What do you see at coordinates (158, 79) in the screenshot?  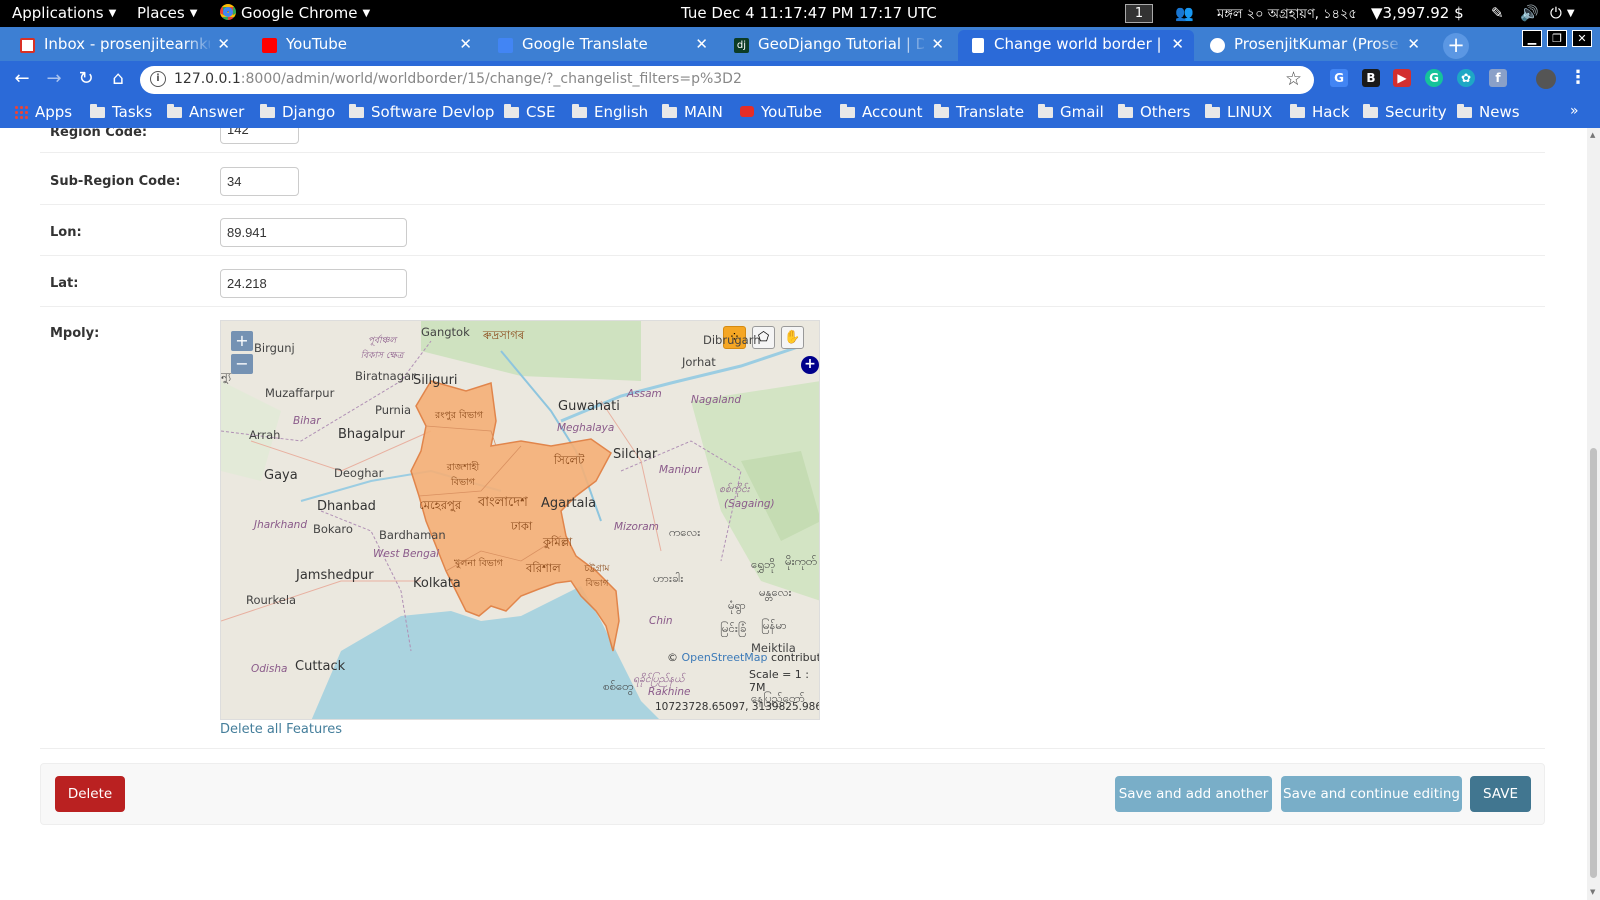 I see `info-icon: i` at bounding box center [158, 79].